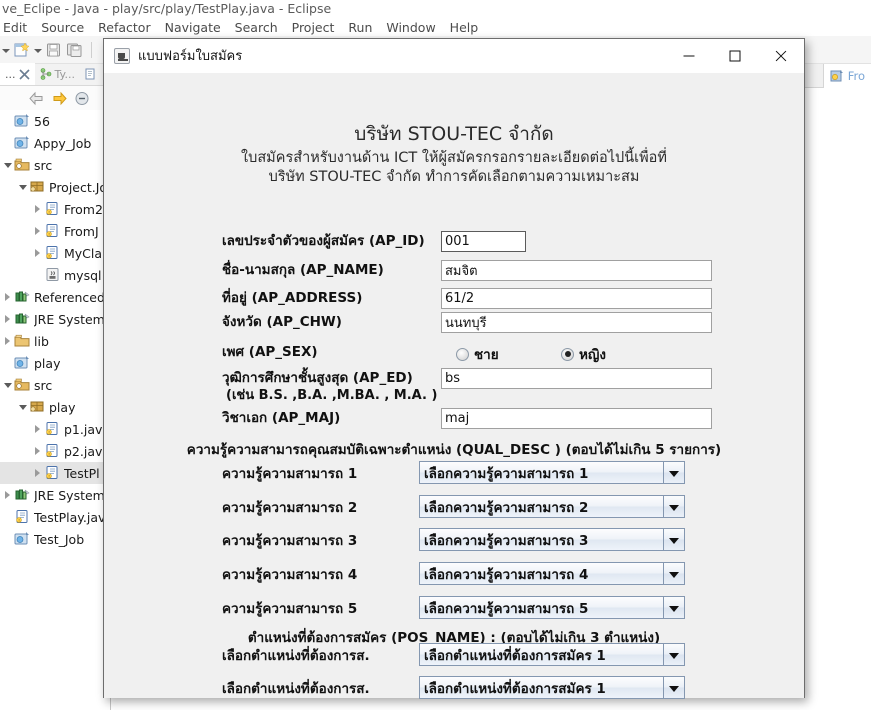 Image resolution: width=871 pixels, height=710 pixels. Describe the element at coordinates (54, 50) in the screenshot. I see `save-icon` at that location.